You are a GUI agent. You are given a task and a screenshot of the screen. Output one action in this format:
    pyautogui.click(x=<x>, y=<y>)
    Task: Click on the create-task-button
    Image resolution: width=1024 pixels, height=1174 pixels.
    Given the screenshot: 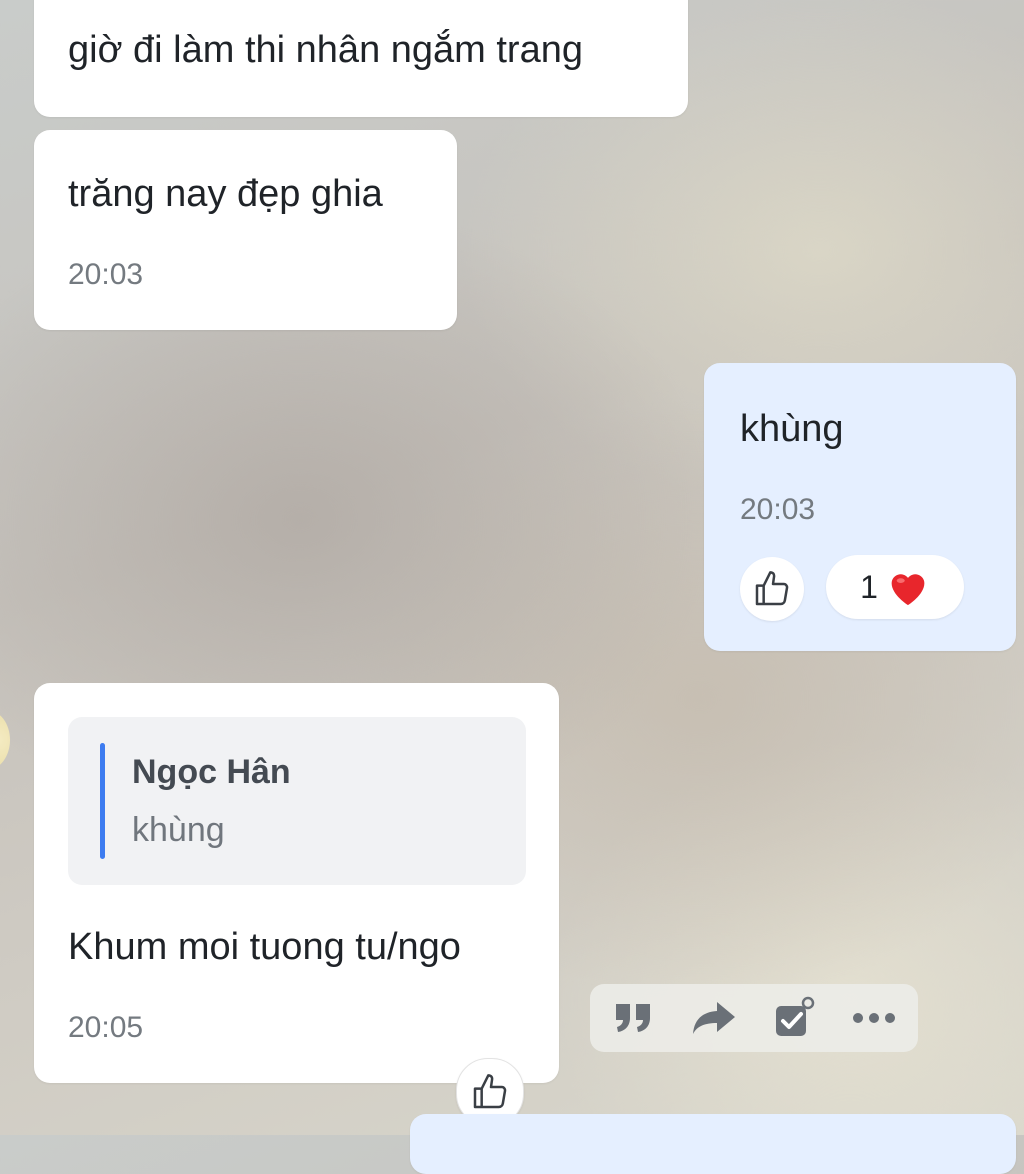 What is the action you would take?
    pyautogui.click(x=794, y=1018)
    